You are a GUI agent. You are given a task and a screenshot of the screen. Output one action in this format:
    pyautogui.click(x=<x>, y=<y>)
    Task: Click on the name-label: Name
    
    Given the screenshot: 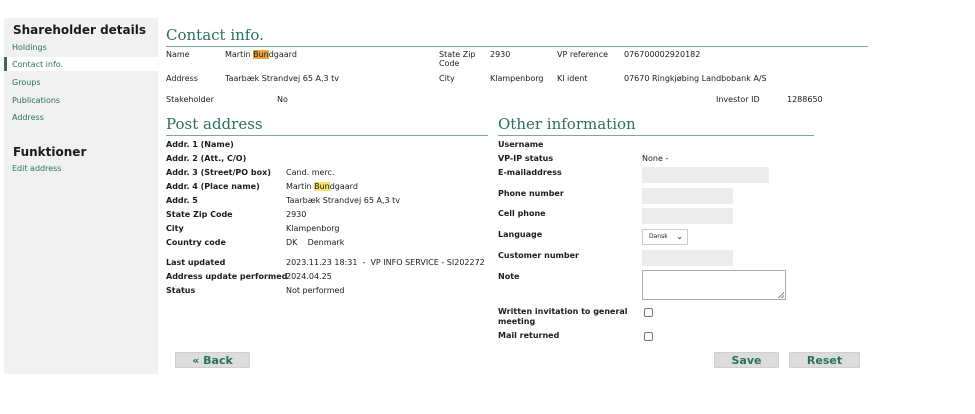 What is the action you would take?
    pyautogui.click(x=178, y=54)
    